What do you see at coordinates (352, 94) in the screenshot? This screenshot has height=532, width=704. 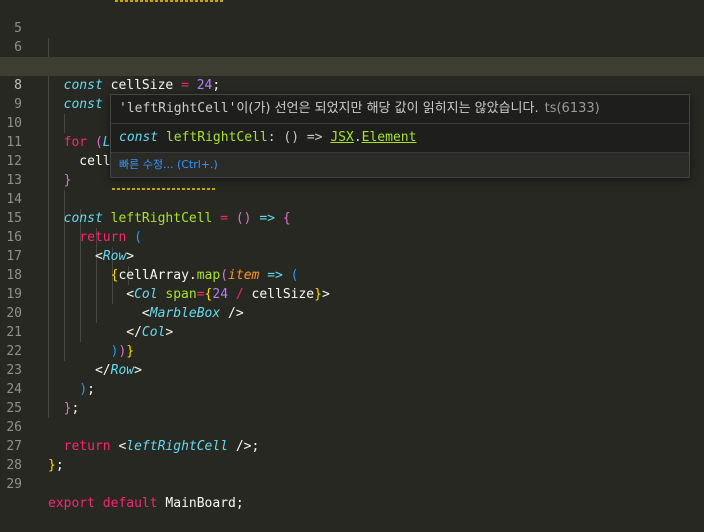 I see `code-line: 9` at bounding box center [352, 94].